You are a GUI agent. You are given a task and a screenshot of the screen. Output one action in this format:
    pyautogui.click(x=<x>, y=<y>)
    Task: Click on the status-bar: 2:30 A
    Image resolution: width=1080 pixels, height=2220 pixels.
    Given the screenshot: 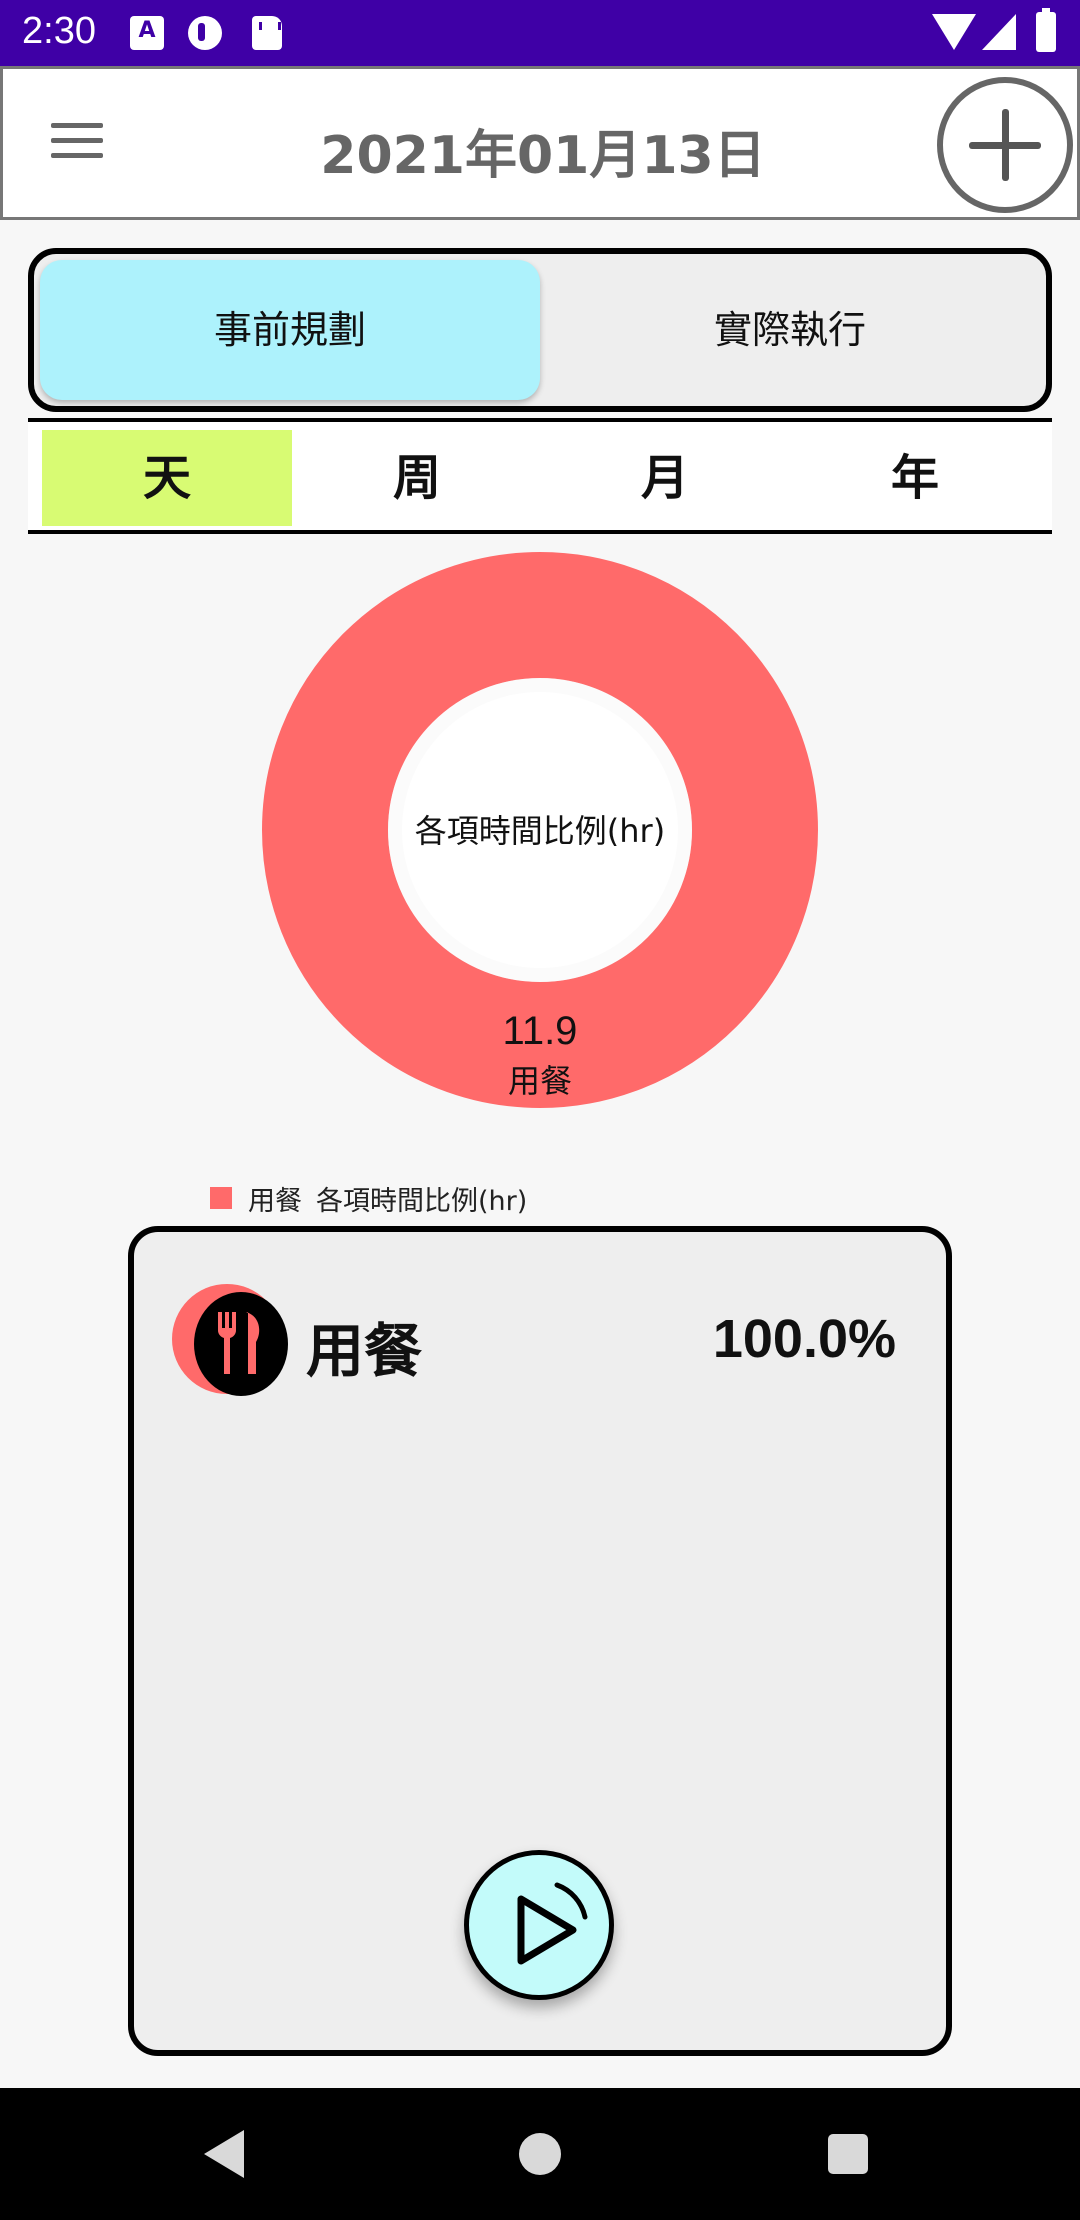 What is the action you would take?
    pyautogui.click(x=540, y=33)
    